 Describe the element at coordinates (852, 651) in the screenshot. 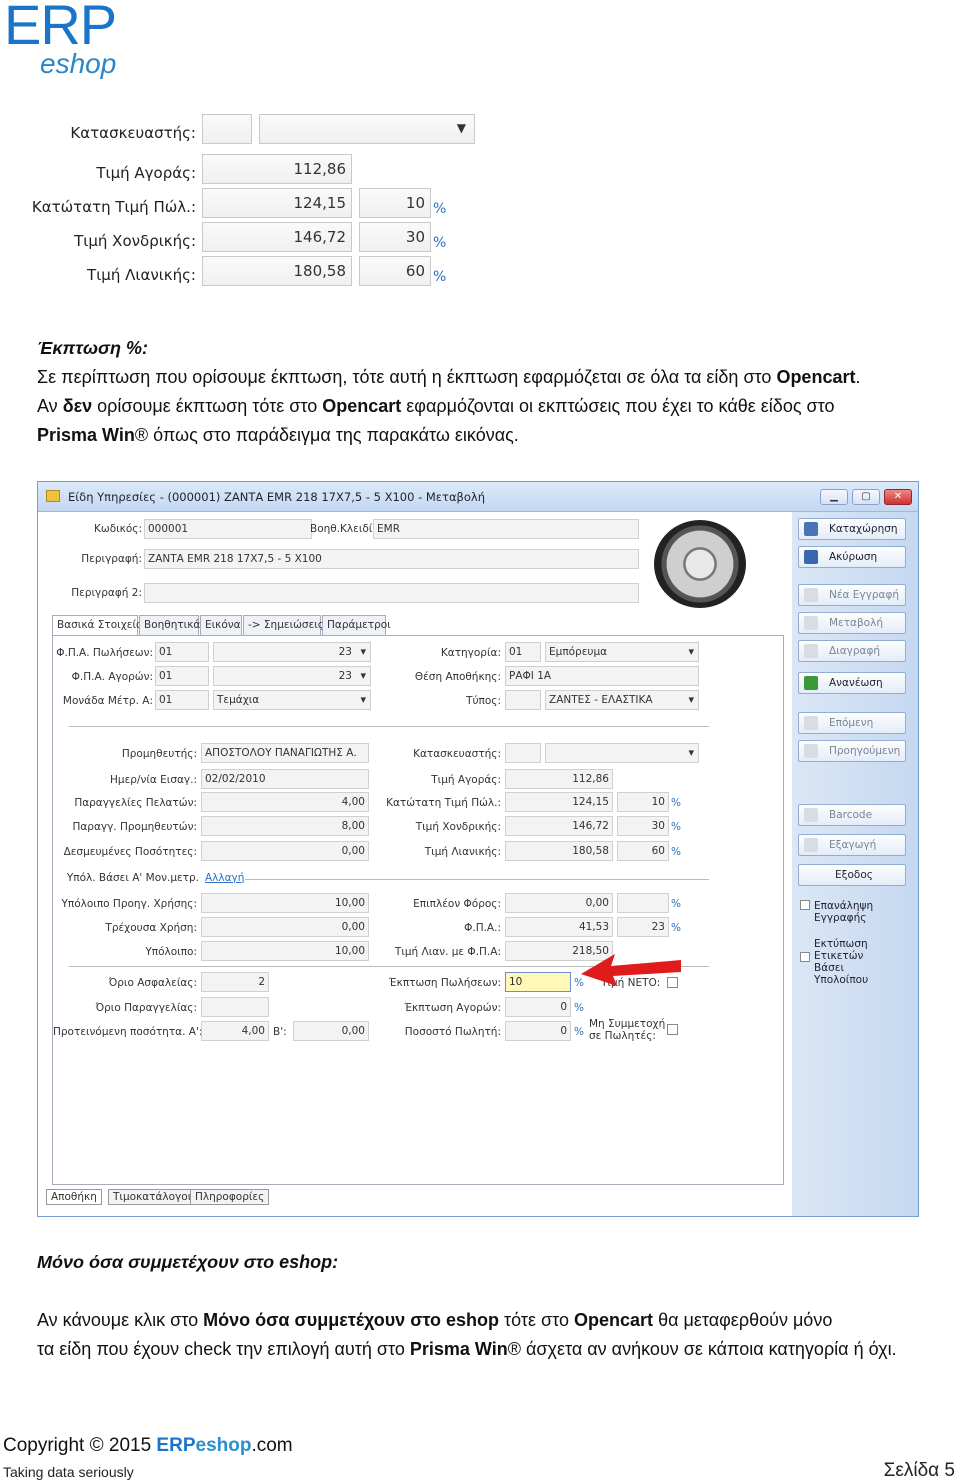

I see `delete-button: Διαγραφή` at that location.